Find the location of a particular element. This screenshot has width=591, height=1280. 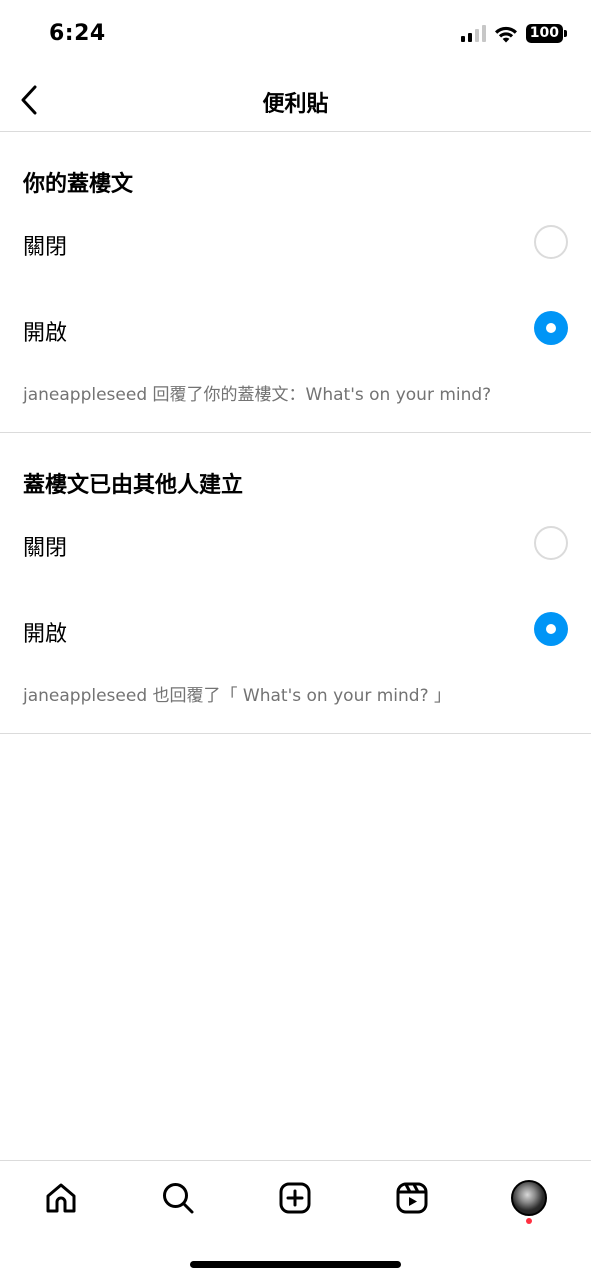

battery-level: 100 is located at coordinates (544, 33).